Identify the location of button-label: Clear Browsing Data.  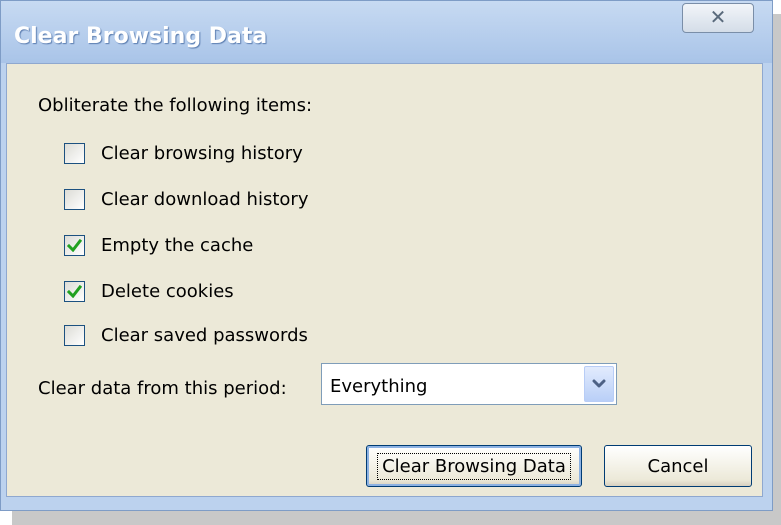
(474, 466).